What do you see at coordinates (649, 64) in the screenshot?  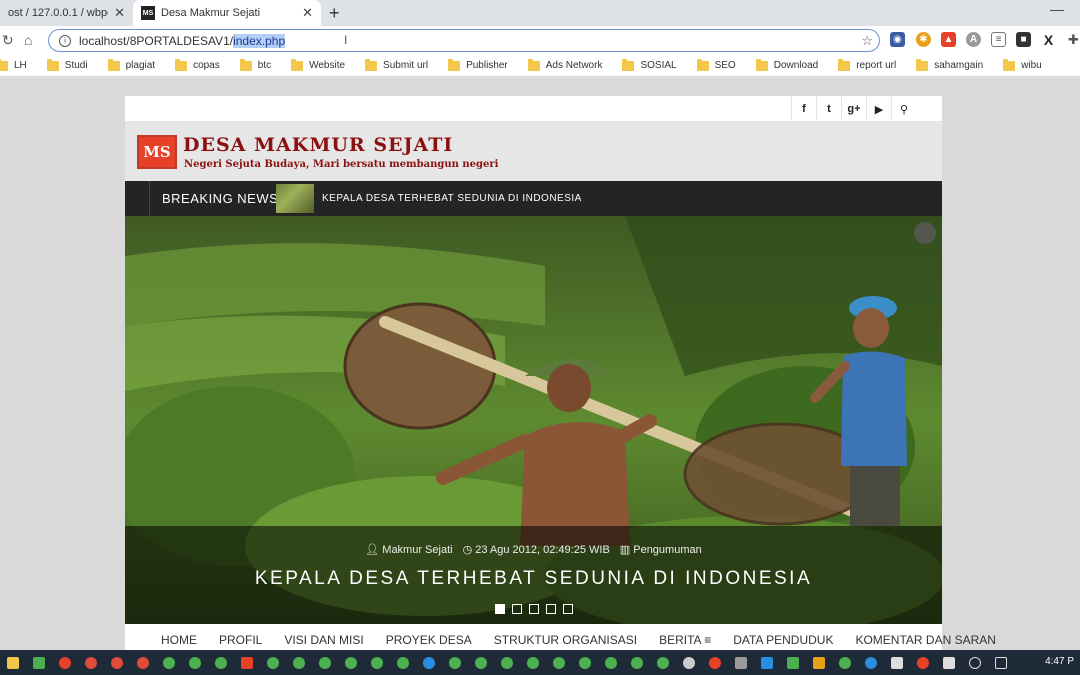 I see `bookmark-folder: SOSIAL` at bounding box center [649, 64].